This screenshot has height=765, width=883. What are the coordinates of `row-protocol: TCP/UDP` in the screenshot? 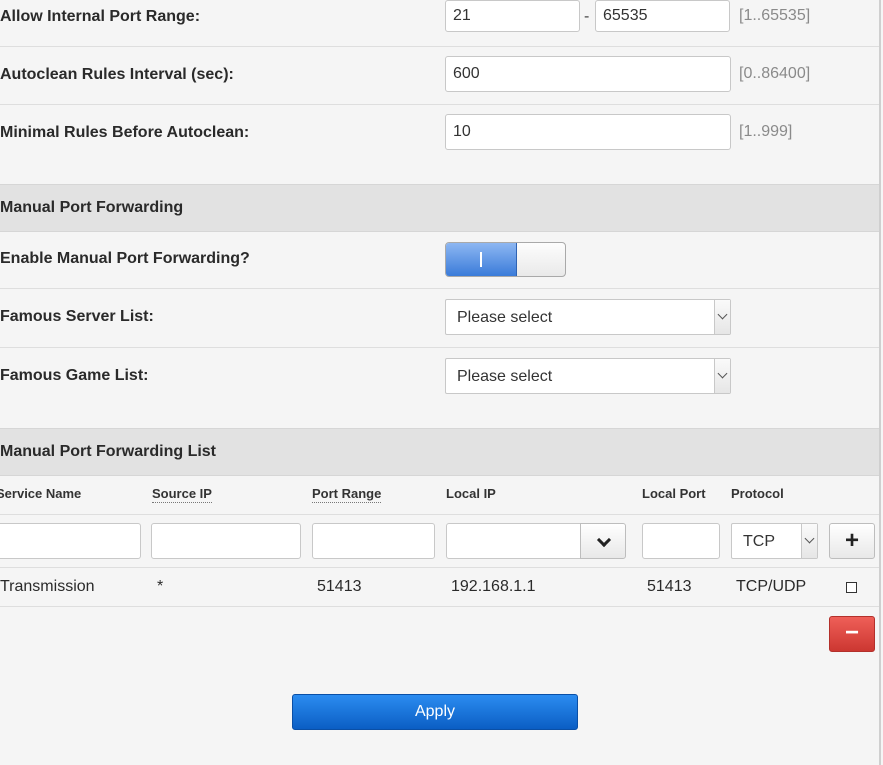 It's located at (771, 586).